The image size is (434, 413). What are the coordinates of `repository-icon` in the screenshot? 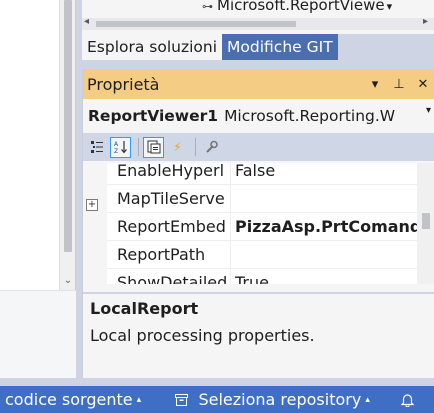 It's located at (183, 401).